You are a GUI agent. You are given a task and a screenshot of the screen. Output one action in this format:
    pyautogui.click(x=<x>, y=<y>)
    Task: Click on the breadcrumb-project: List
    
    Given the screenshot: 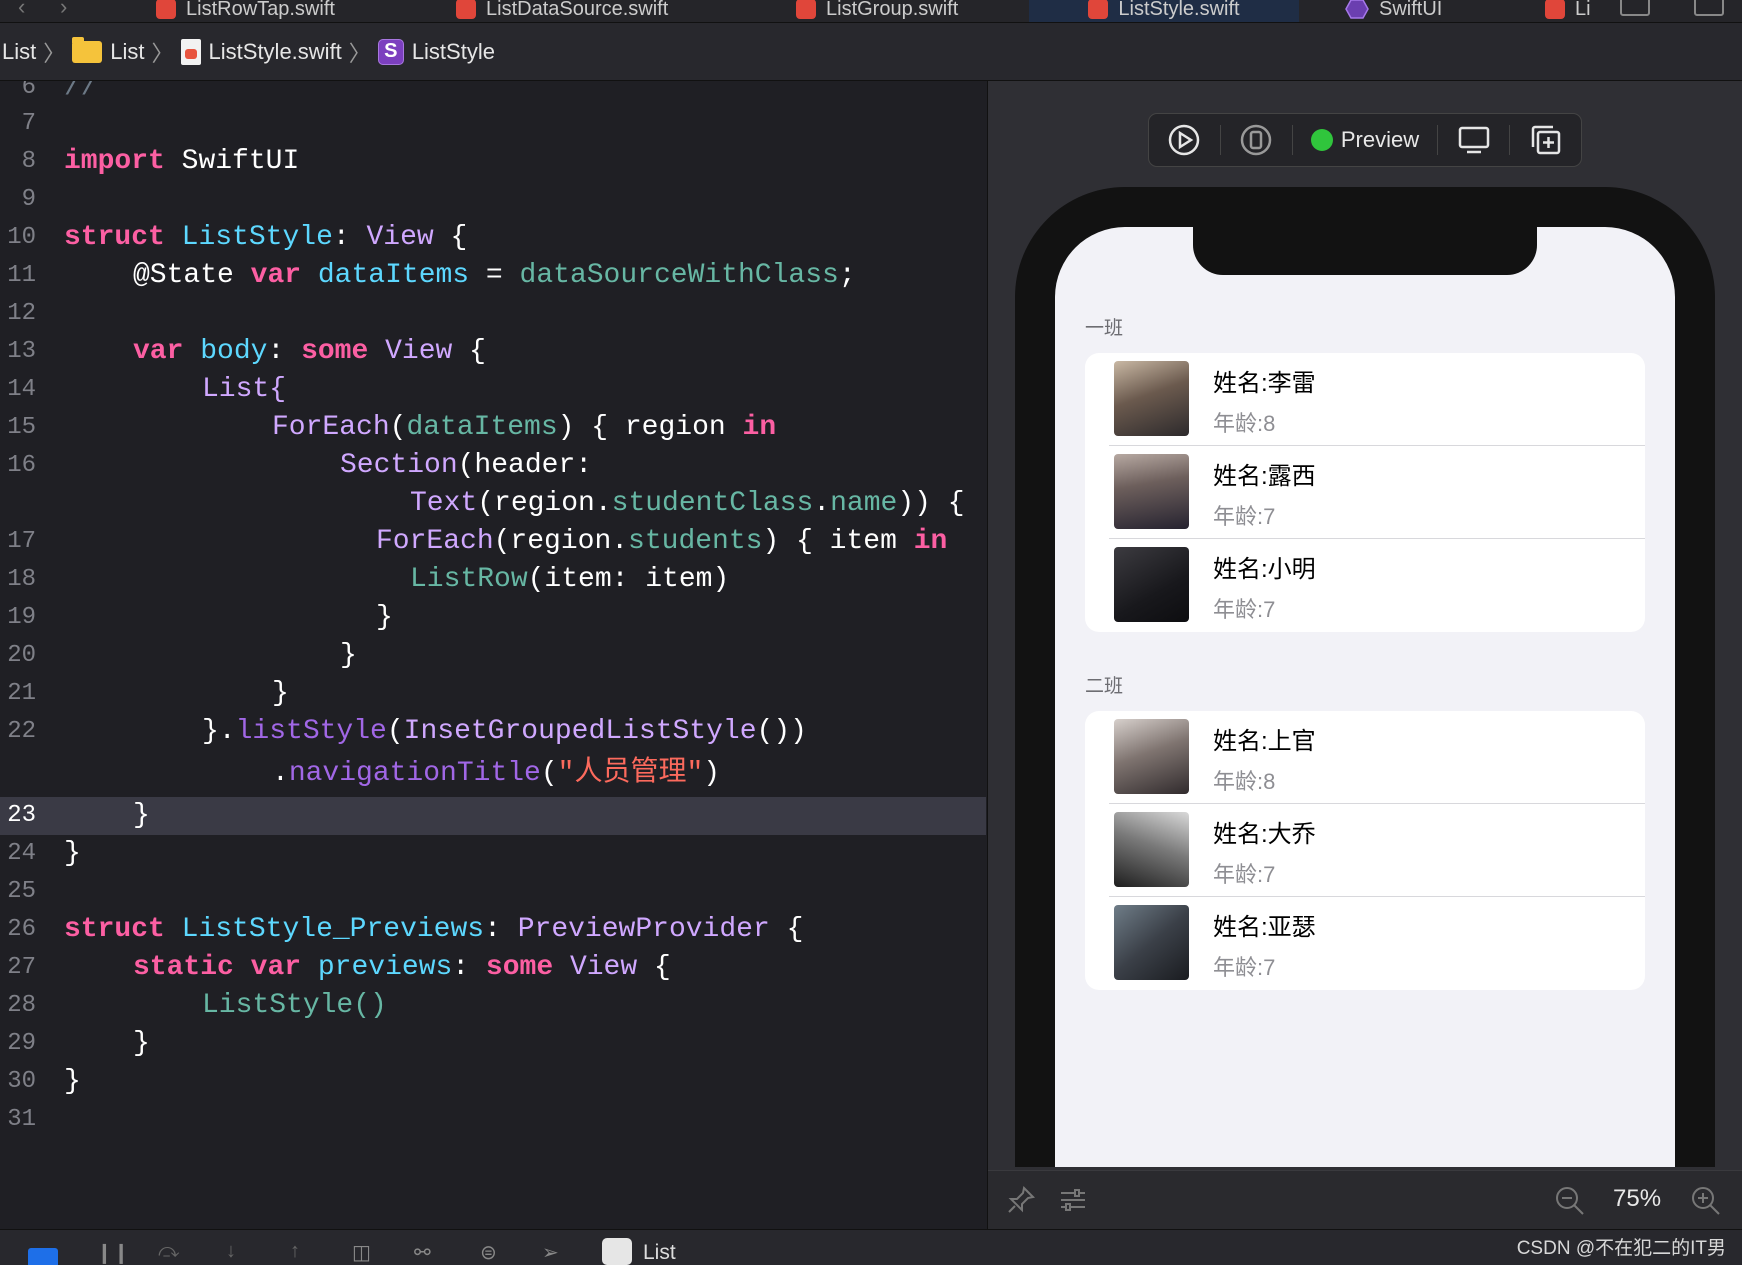 What is the action you would take?
    pyautogui.click(x=19, y=52)
    